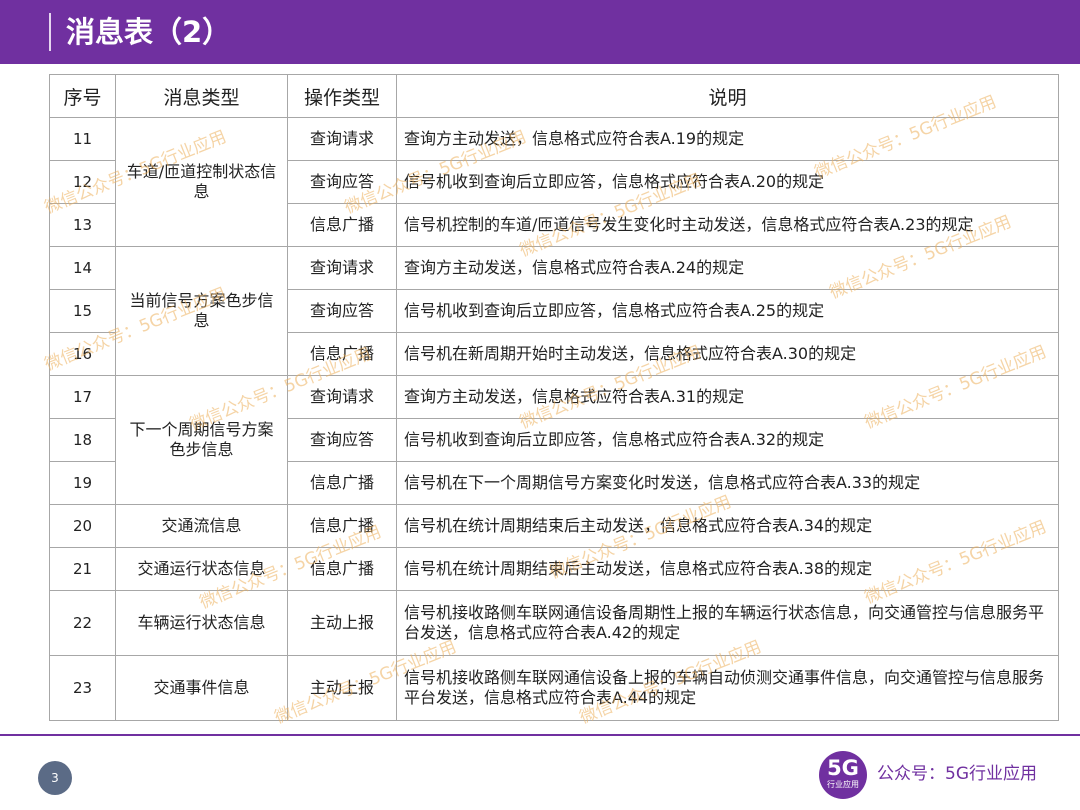 Image resolution: width=1080 pixels, height=810 pixels. Describe the element at coordinates (82, 139) in the screenshot. I see `row-number: 11` at that location.